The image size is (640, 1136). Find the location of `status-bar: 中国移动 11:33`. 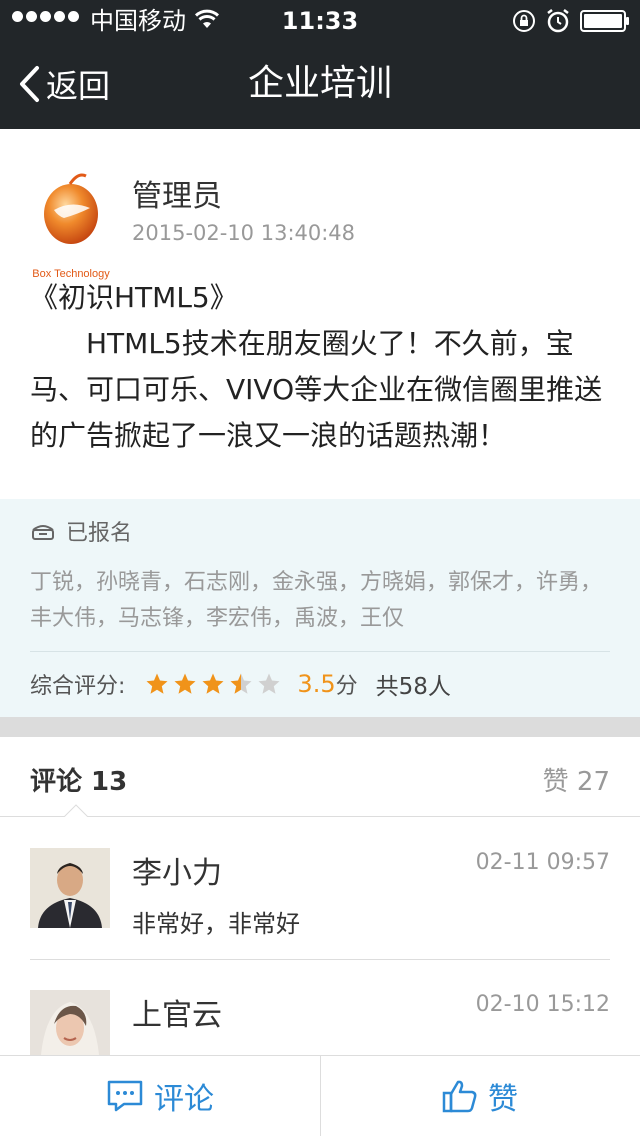

status-bar: 中国移动 11:33 is located at coordinates (320, 20).